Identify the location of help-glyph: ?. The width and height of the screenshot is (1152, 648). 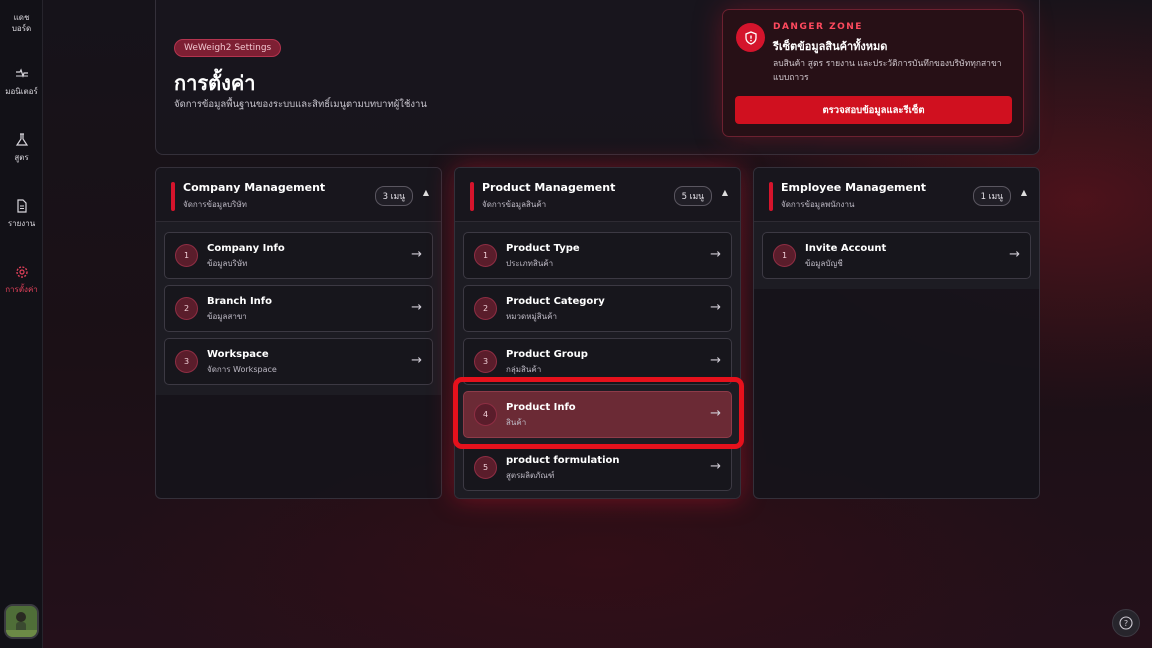
(1126, 623).